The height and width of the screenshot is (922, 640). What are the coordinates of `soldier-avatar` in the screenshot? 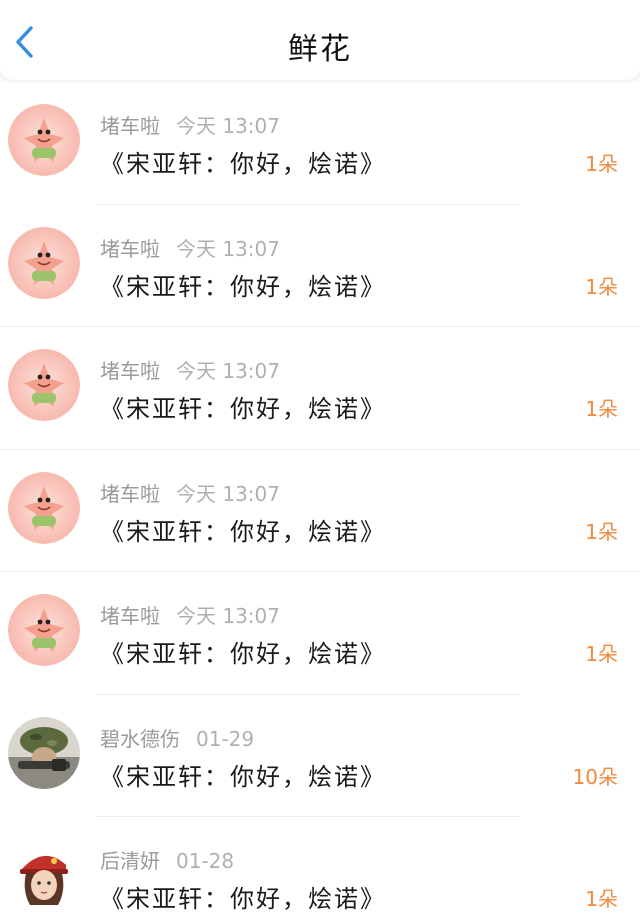 It's located at (44, 752).